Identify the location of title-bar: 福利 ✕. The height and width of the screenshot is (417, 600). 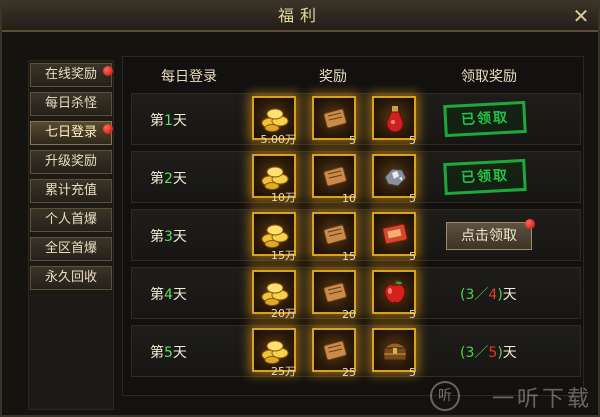
(300, 17).